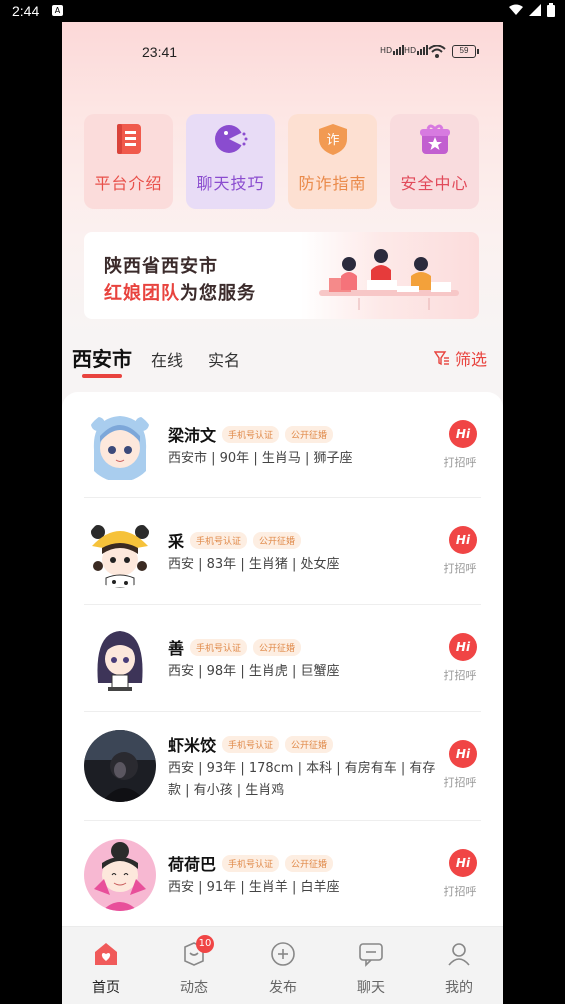  I want to click on nav-publish: 发布, so click(283, 969).